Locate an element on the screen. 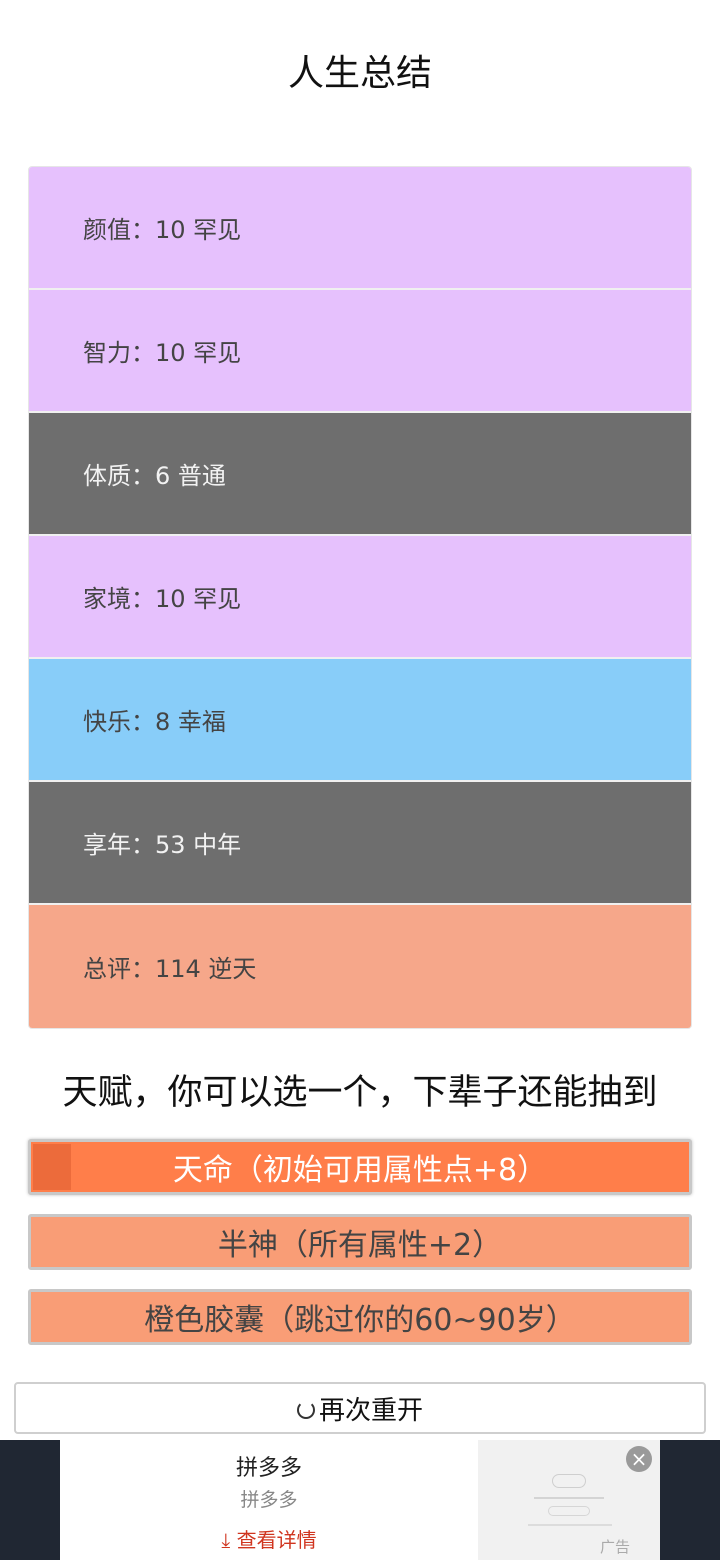 This screenshot has height=1560, width=720. stat-row-family: 家境：10 罕见 is located at coordinates (360, 597).